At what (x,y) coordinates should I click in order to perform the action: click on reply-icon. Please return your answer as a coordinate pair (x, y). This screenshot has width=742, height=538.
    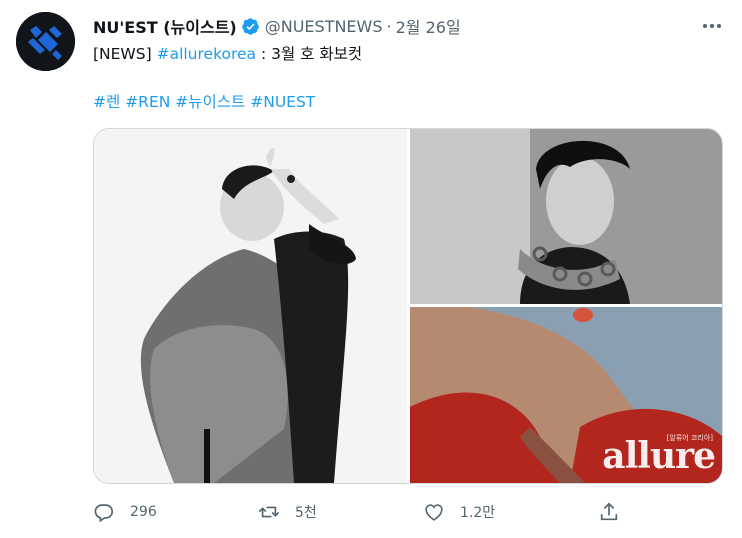
    Looking at the image, I should click on (104, 513).